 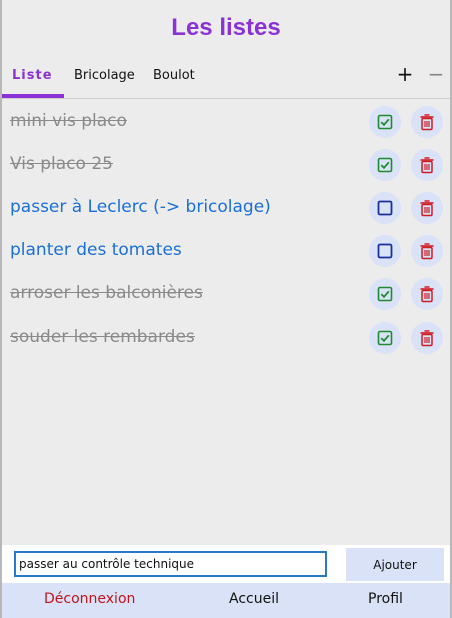 What do you see at coordinates (106, 293) in the screenshot?
I see `list-item-text: arroser les balconières` at bounding box center [106, 293].